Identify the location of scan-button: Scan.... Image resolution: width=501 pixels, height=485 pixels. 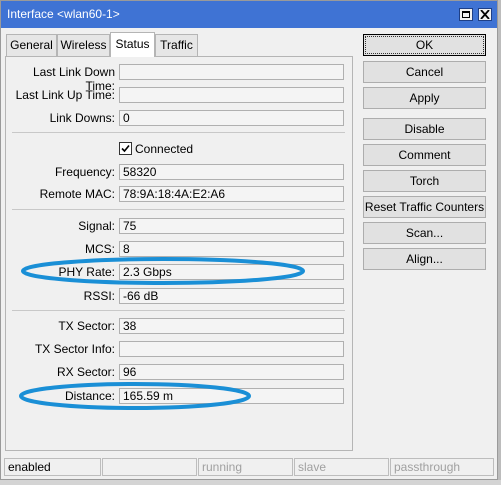
(424, 233).